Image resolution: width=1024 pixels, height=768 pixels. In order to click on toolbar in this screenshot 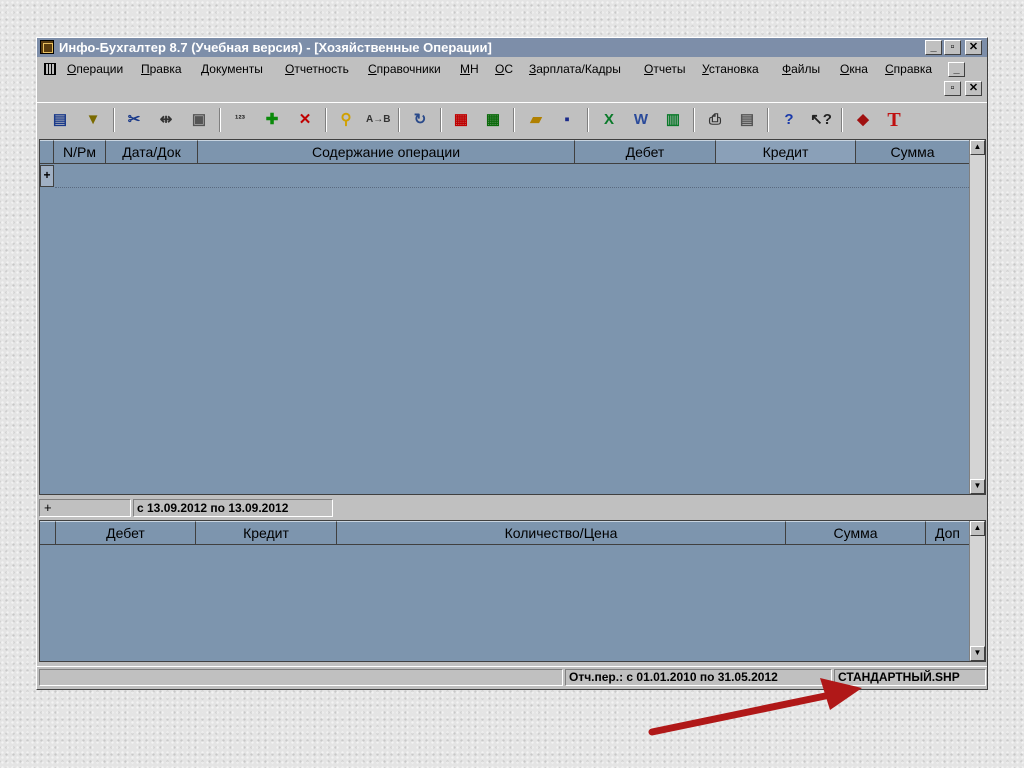, I will do `click(512, 119)`.